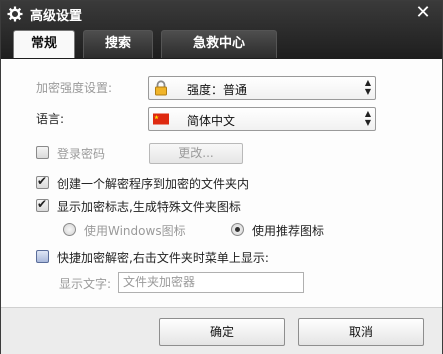  Describe the element at coordinates (42, 204) in the screenshot. I see `show-encryption-mark-checkbox` at that location.